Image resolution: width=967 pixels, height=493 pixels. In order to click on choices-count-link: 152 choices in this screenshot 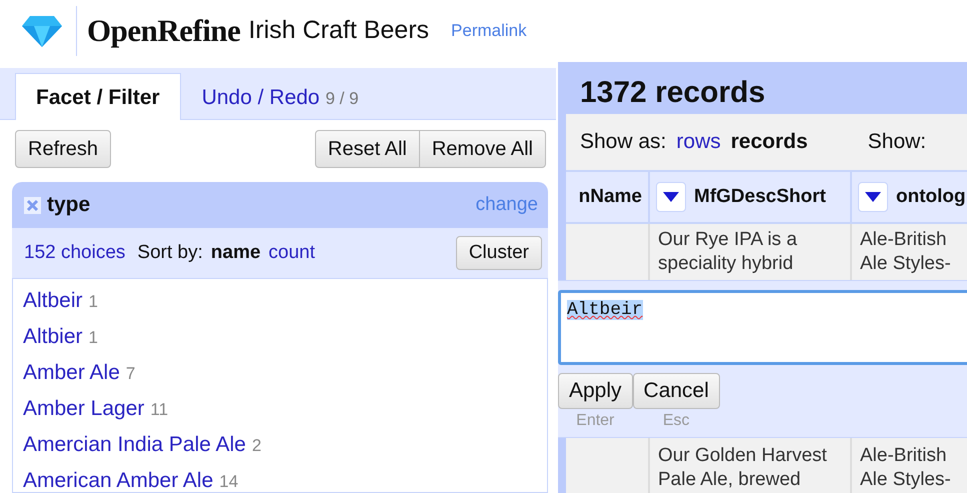, I will do `click(75, 253)`.